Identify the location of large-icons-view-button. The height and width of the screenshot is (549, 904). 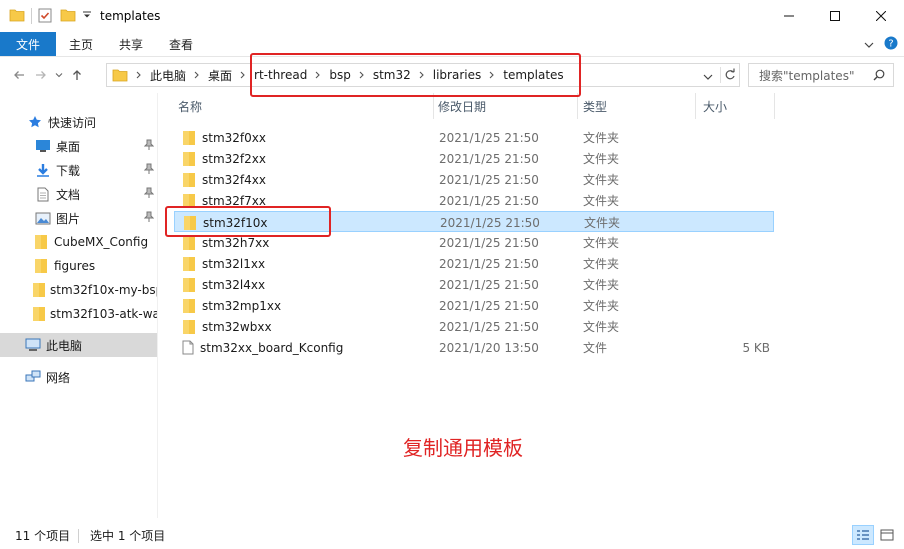
(887, 535).